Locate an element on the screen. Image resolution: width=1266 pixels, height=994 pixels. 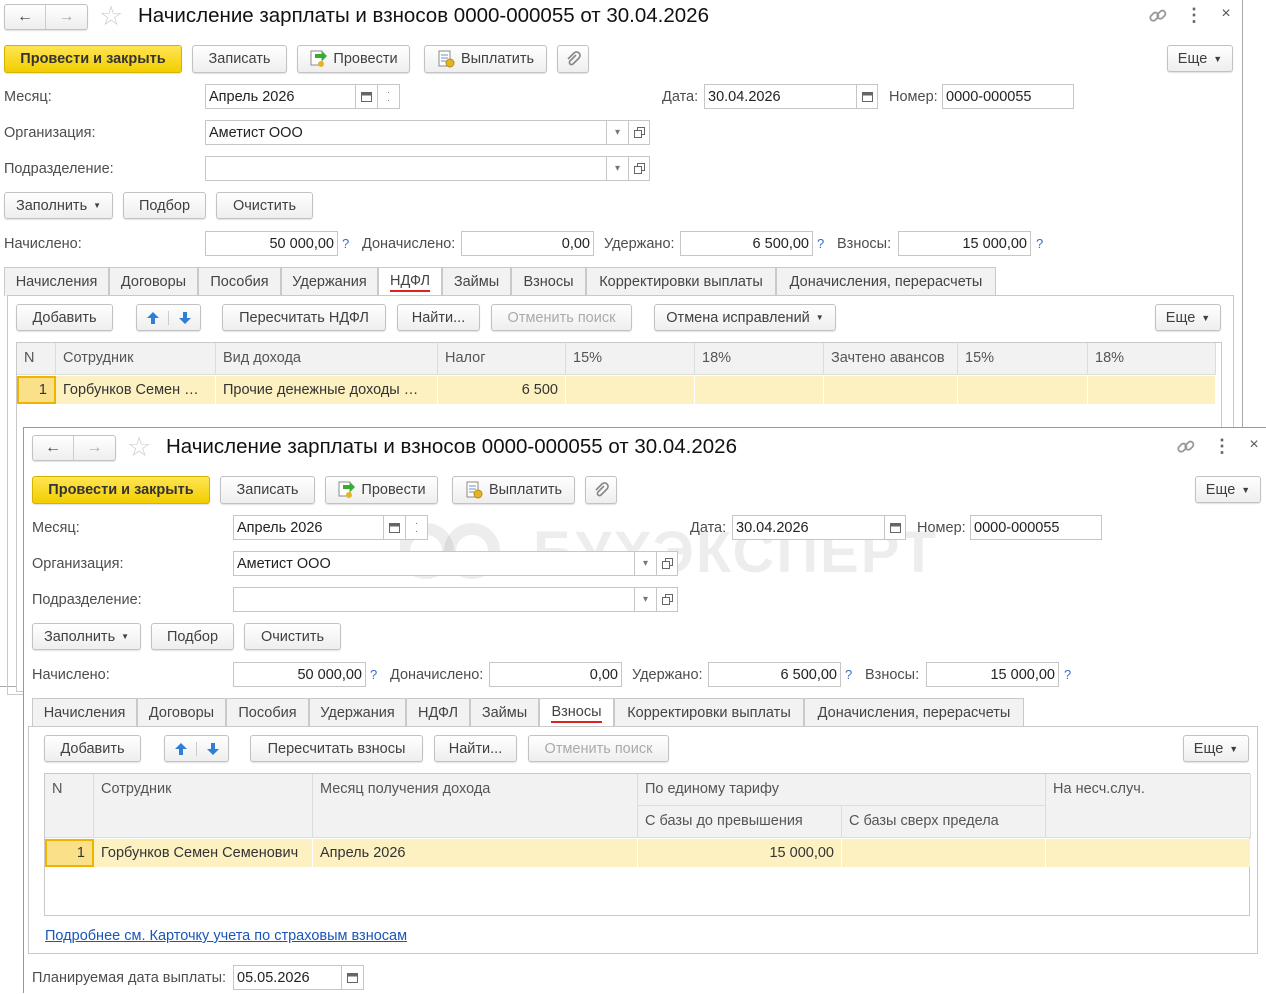
recalculate-contributions-button: Пересчитать взносы is located at coordinates (336, 748).